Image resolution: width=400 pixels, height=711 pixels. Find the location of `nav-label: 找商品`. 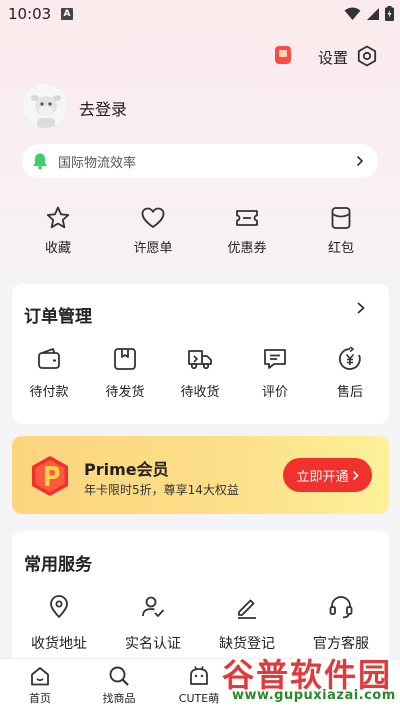

nav-label: 找商品 is located at coordinates (119, 698).